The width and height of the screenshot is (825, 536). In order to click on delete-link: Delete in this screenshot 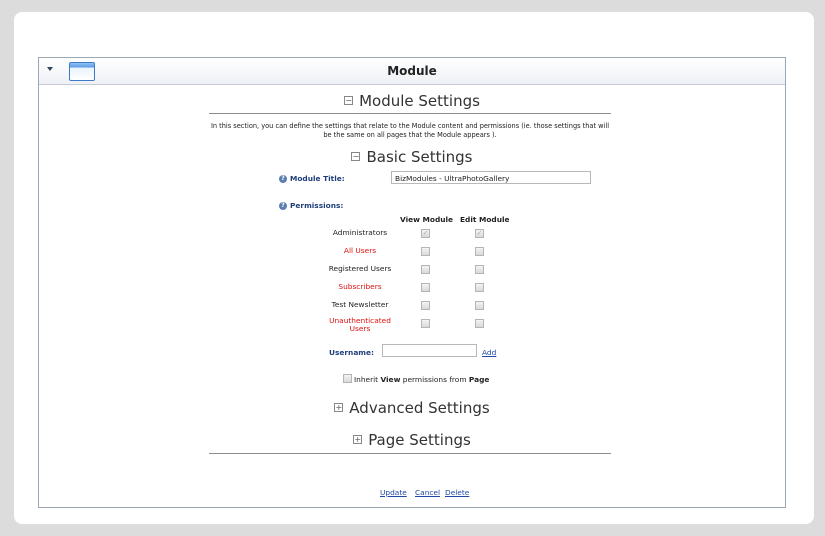, I will do `click(457, 492)`.